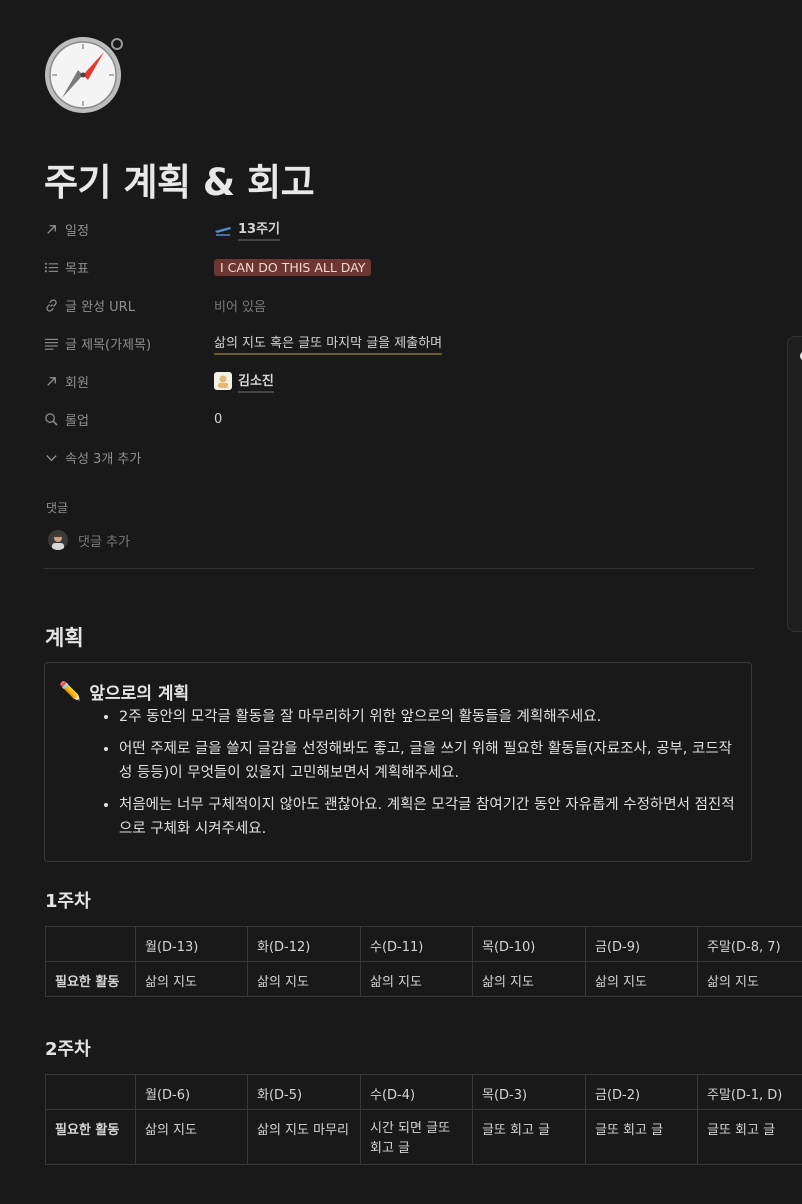 This screenshot has height=1204, width=802. I want to click on side-panel, so click(794, 484).